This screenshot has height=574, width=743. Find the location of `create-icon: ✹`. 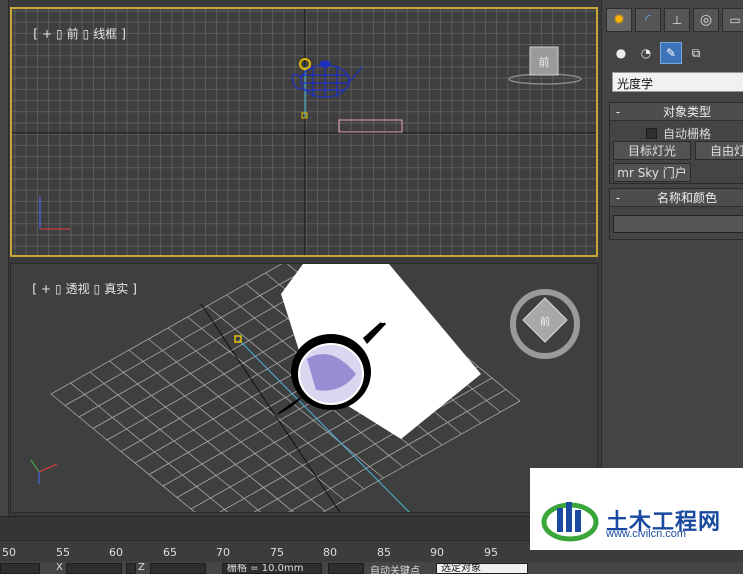

create-icon: ✹ is located at coordinates (619, 20).